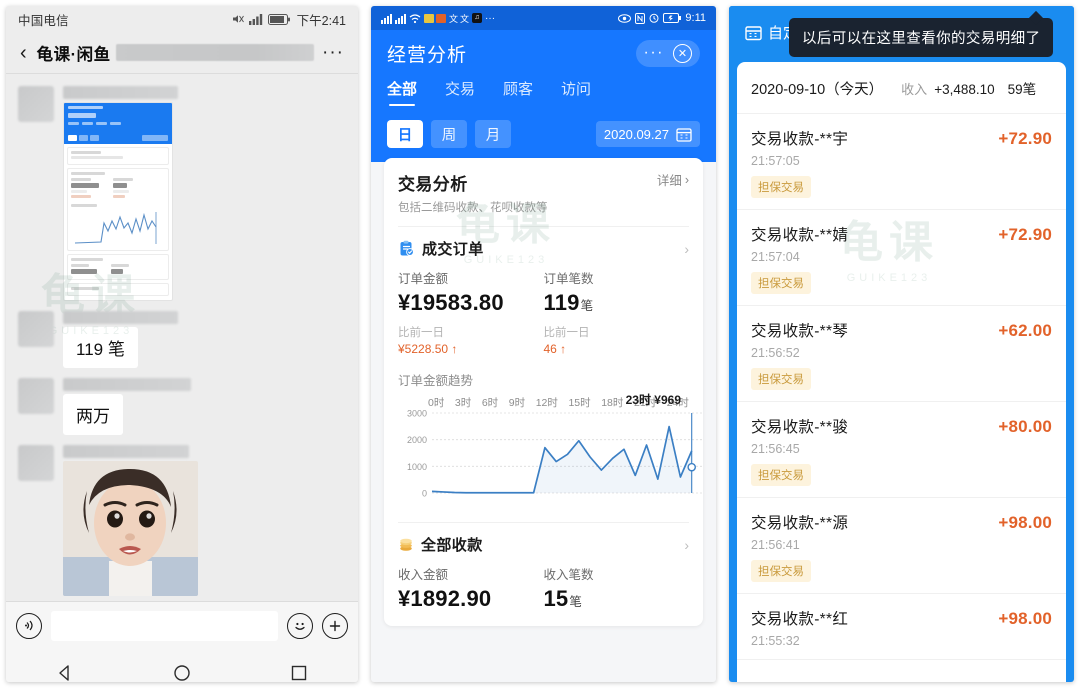 This screenshot has height=688, width=1080. Describe the element at coordinates (579, 403) in the screenshot. I see `x-tick-label: 15时` at that location.